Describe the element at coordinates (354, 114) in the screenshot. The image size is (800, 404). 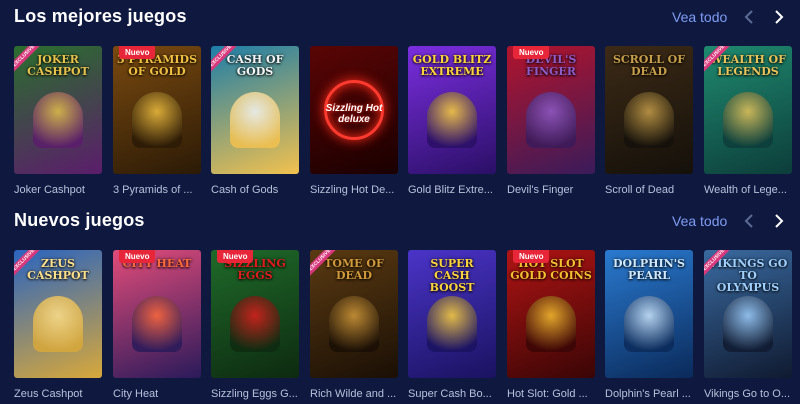
I see `game-logo-text: Sizzling Hot deluxe` at that location.